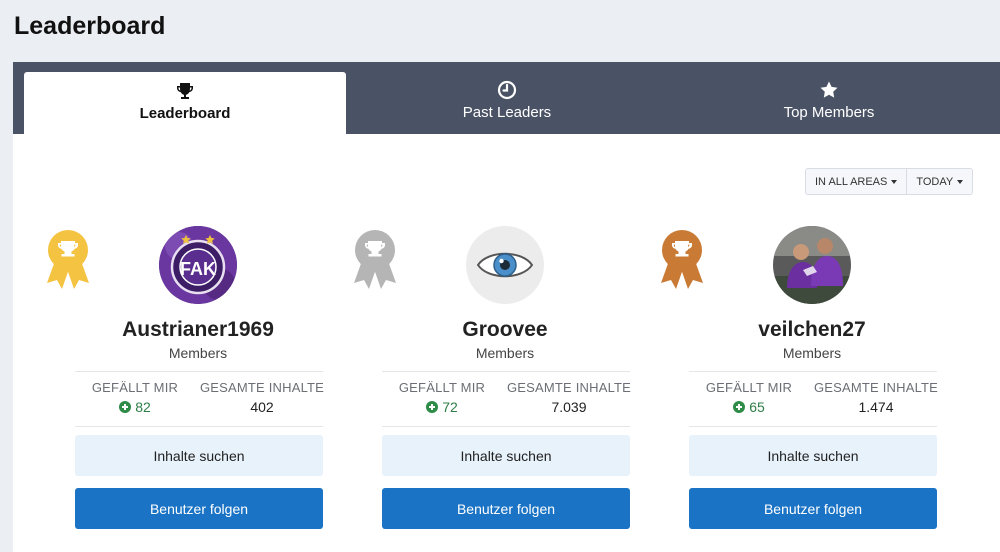 This screenshot has height=552, width=1000. I want to click on football-players-photo-avatar, so click(812, 265).